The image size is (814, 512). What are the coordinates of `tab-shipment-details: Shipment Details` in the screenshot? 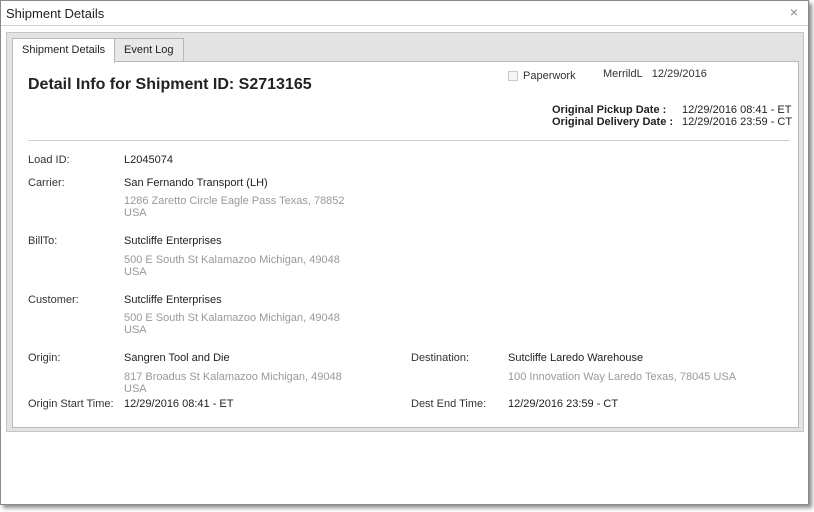 It's located at (64, 50).